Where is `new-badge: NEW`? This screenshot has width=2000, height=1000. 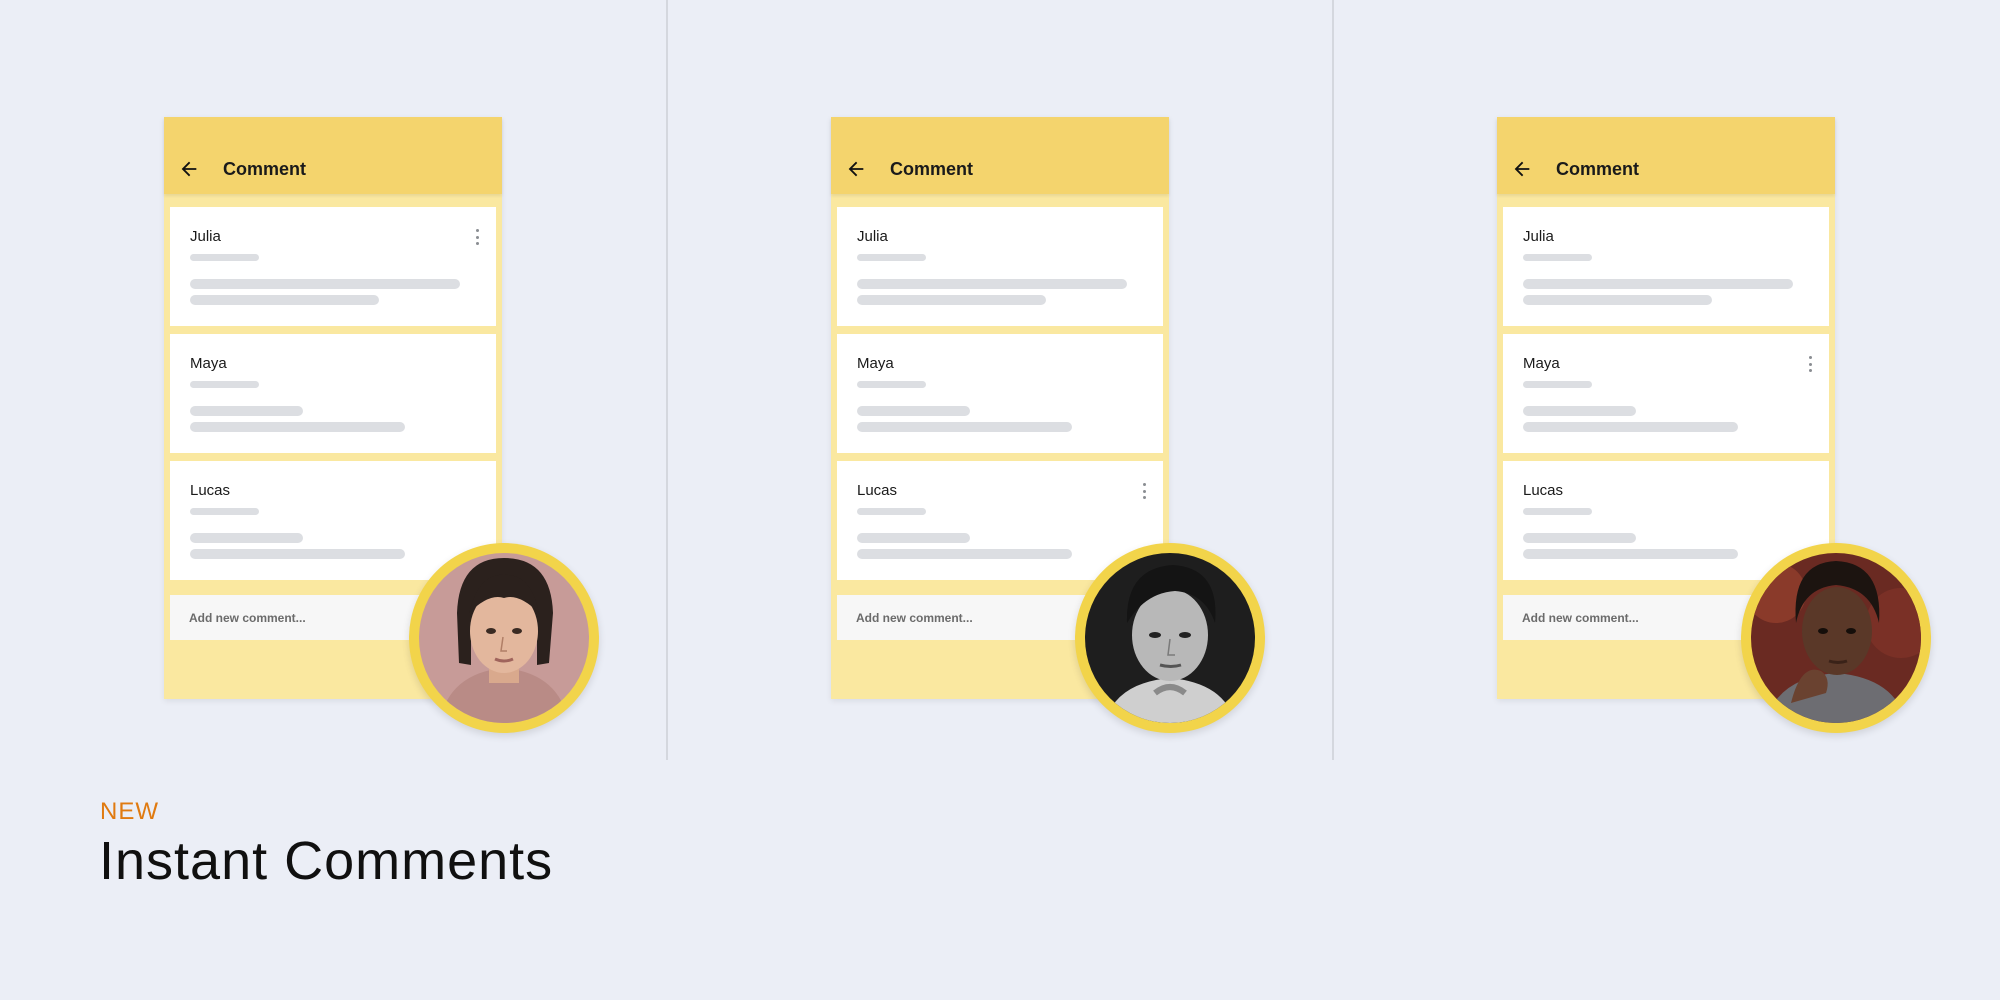 new-badge: NEW is located at coordinates (129, 811).